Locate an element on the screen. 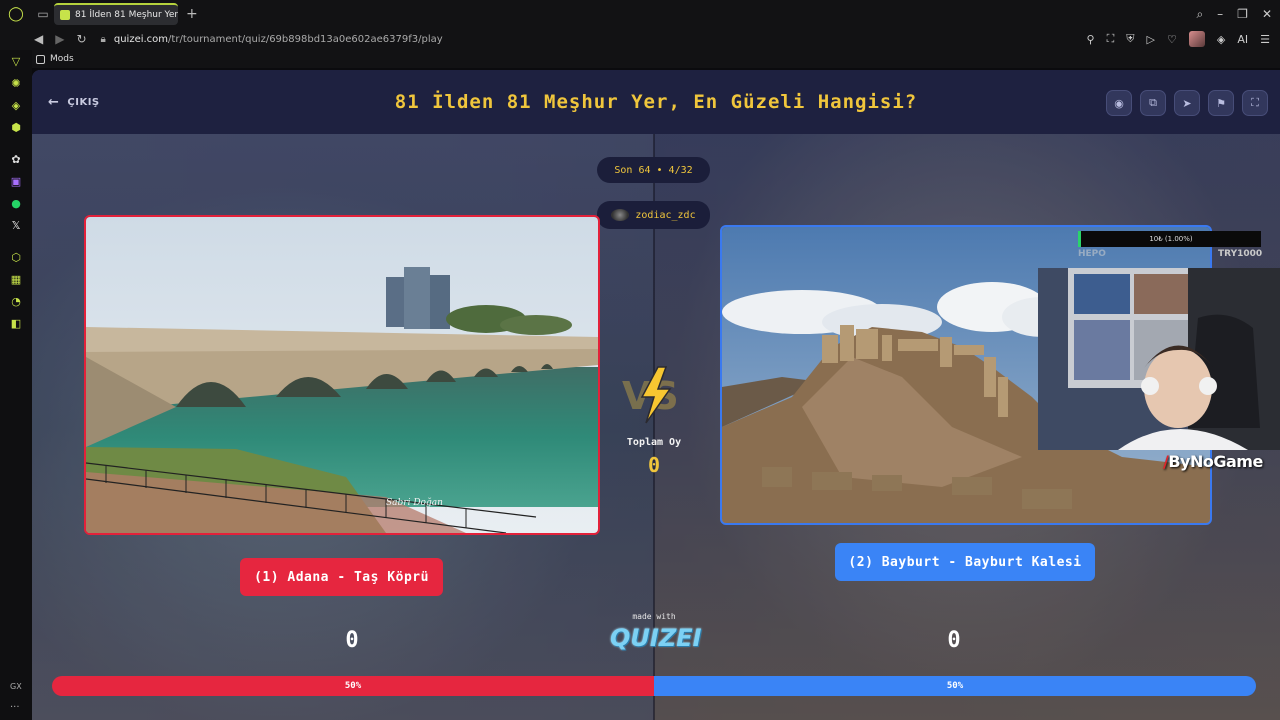 This screenshot has width=1280, height=720. shield-icon: ⛨ is located at coordinates (1130, 39).